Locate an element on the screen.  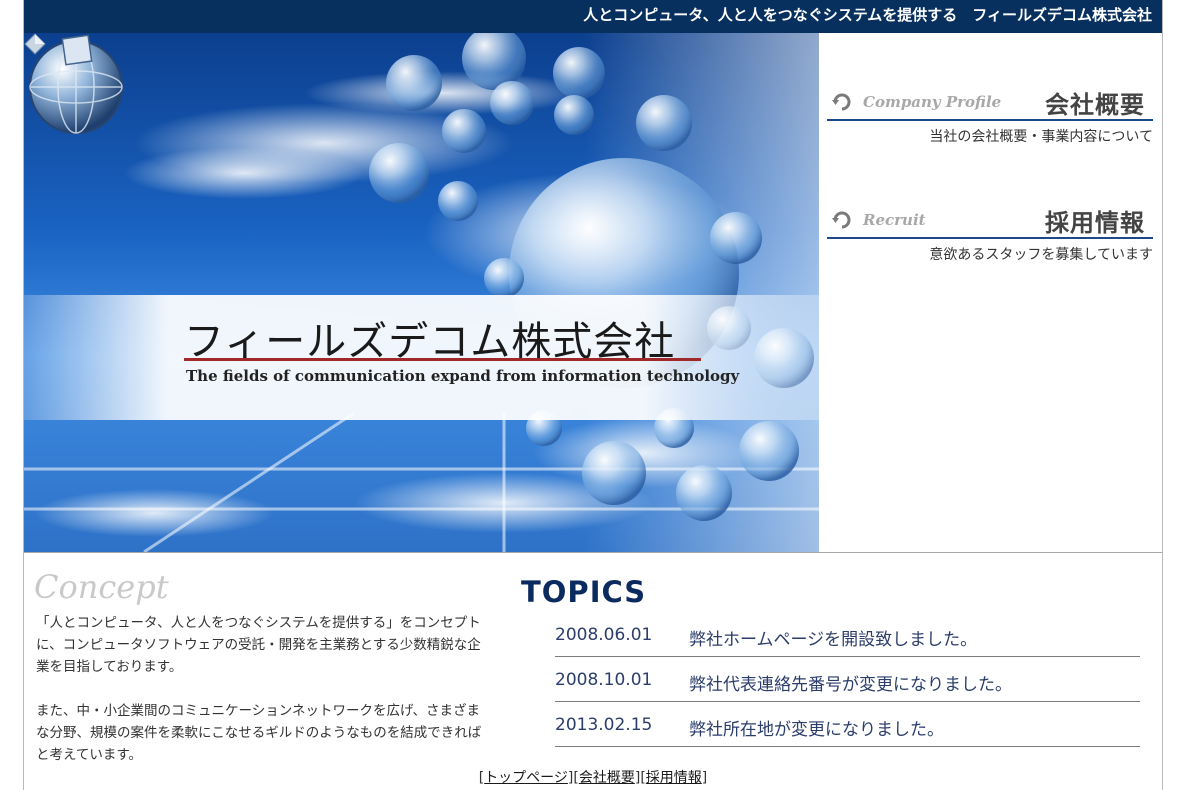
topic-item: 2008.06.01 弊社ホームページを開設致しました。 is located at coordinates (847, 634).